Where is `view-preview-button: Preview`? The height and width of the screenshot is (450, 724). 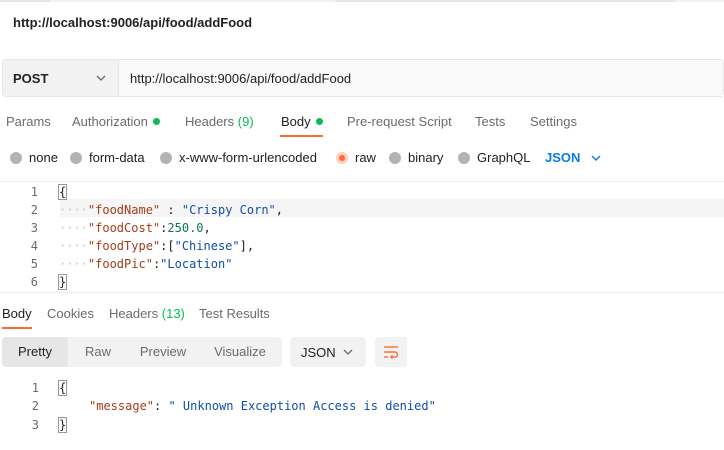
view-preview-button: Preview is located at coordinates (163, 352).